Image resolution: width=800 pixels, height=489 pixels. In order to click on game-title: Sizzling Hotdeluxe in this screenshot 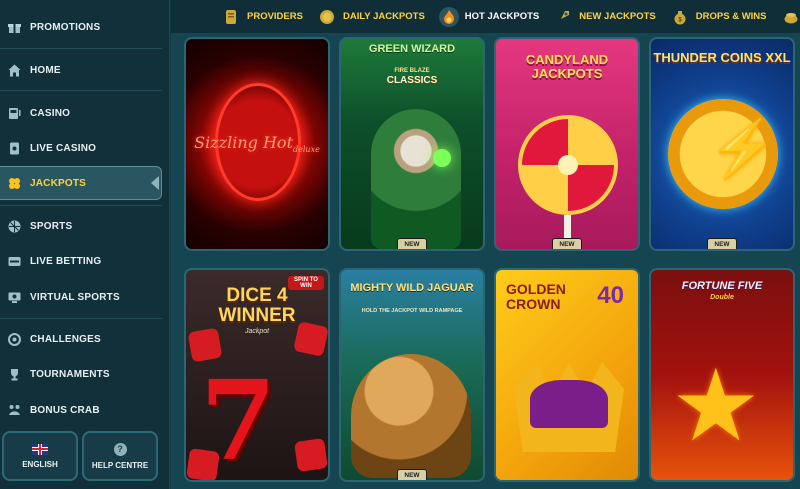, I will do `click(257, 144)`.